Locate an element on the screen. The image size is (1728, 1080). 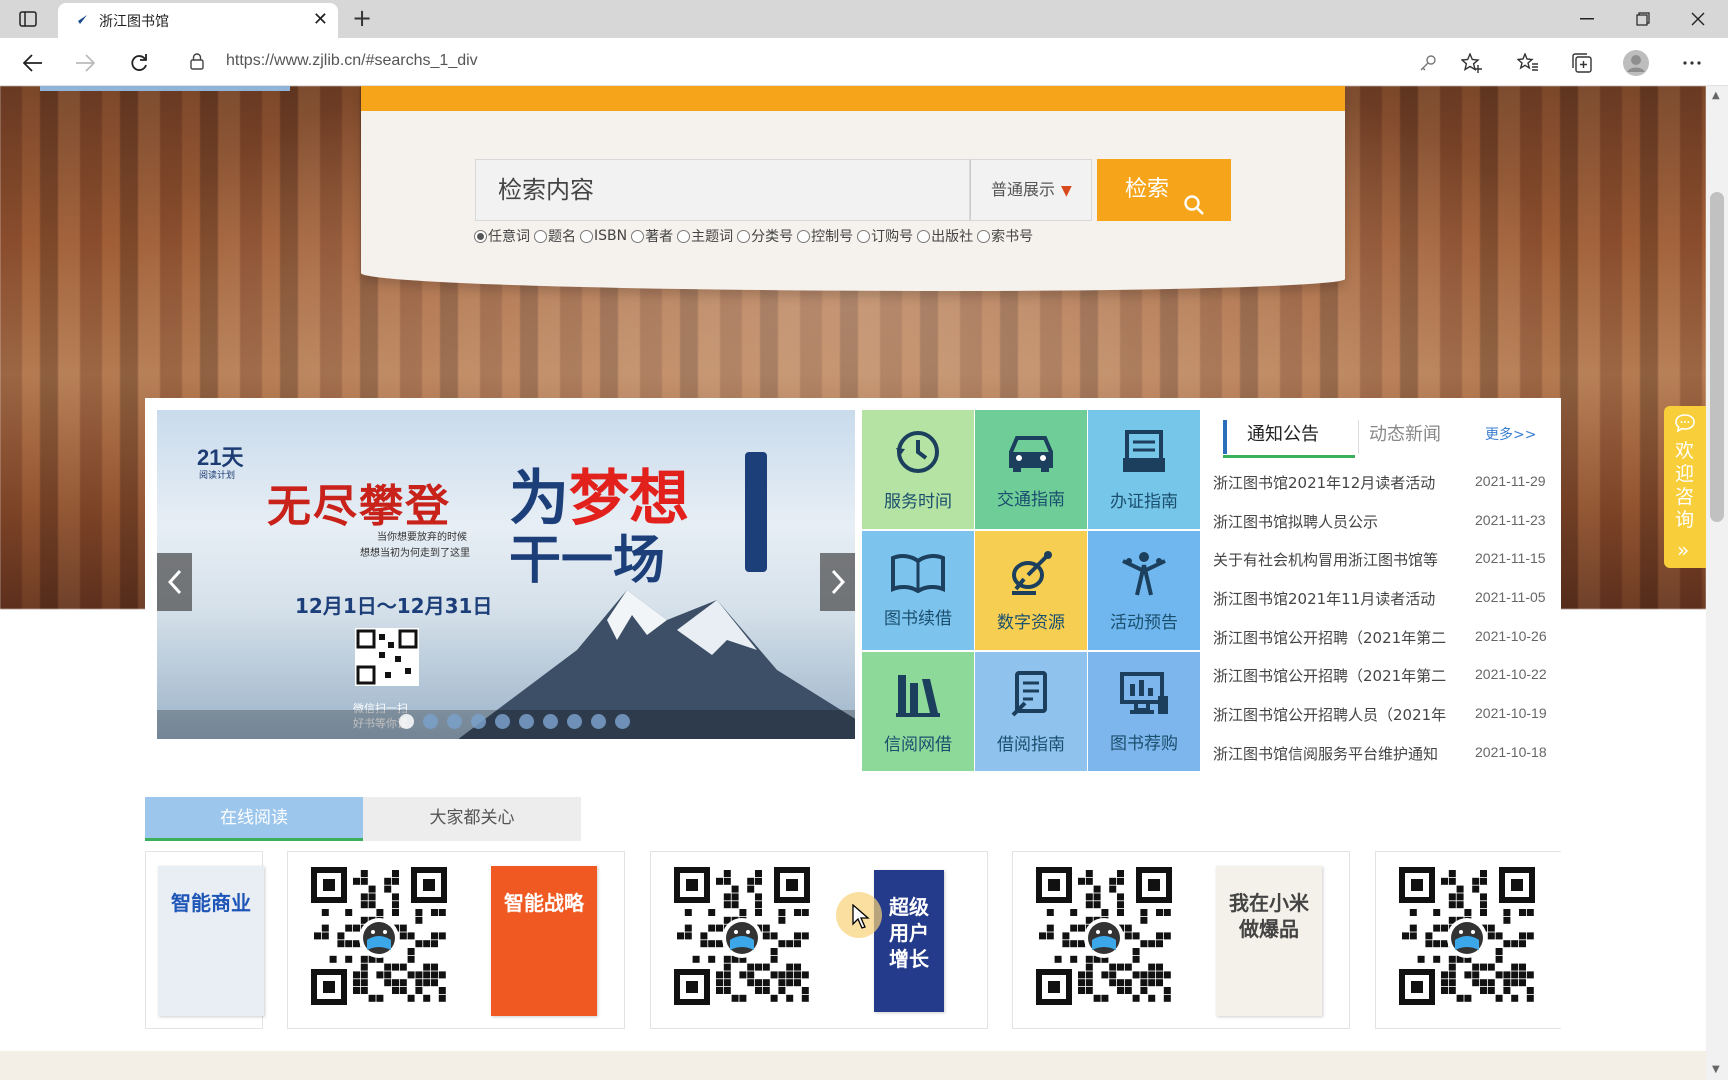
search-field-option: 订购号 is located at coordinates (885, 236).